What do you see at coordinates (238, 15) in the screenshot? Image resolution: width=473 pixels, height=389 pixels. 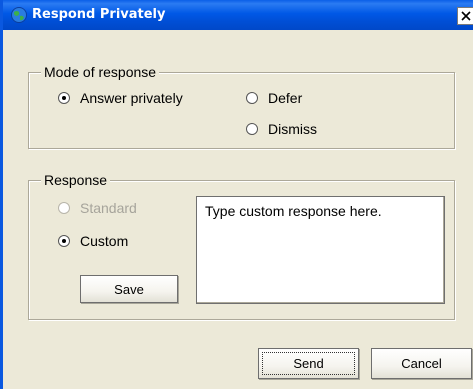 I see `title-bar: Respond Privately` at bounding box center [238, 15].